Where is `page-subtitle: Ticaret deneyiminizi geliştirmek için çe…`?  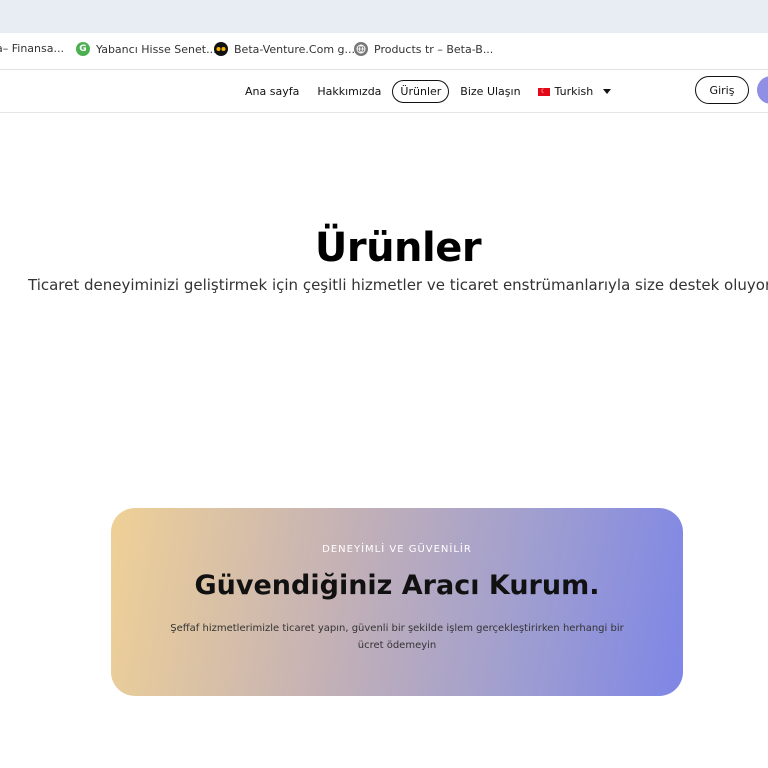 page-subtitle: Ticaret deneyiminizi geliştirmek için çe… is located at coordinates (398, 285).